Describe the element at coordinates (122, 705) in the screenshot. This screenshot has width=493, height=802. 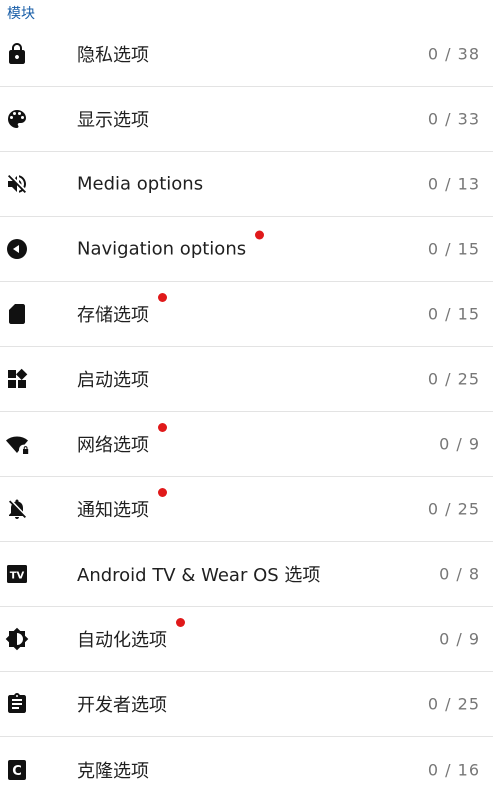
I see `list-item-label: 开发者选项` at that location.